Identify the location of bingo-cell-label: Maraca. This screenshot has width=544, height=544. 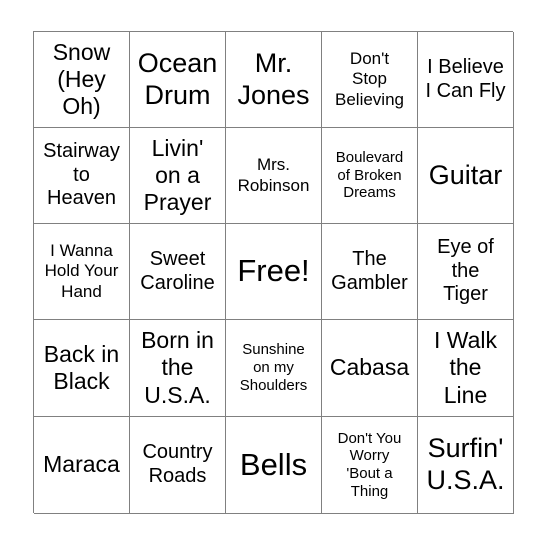
(81, 464).